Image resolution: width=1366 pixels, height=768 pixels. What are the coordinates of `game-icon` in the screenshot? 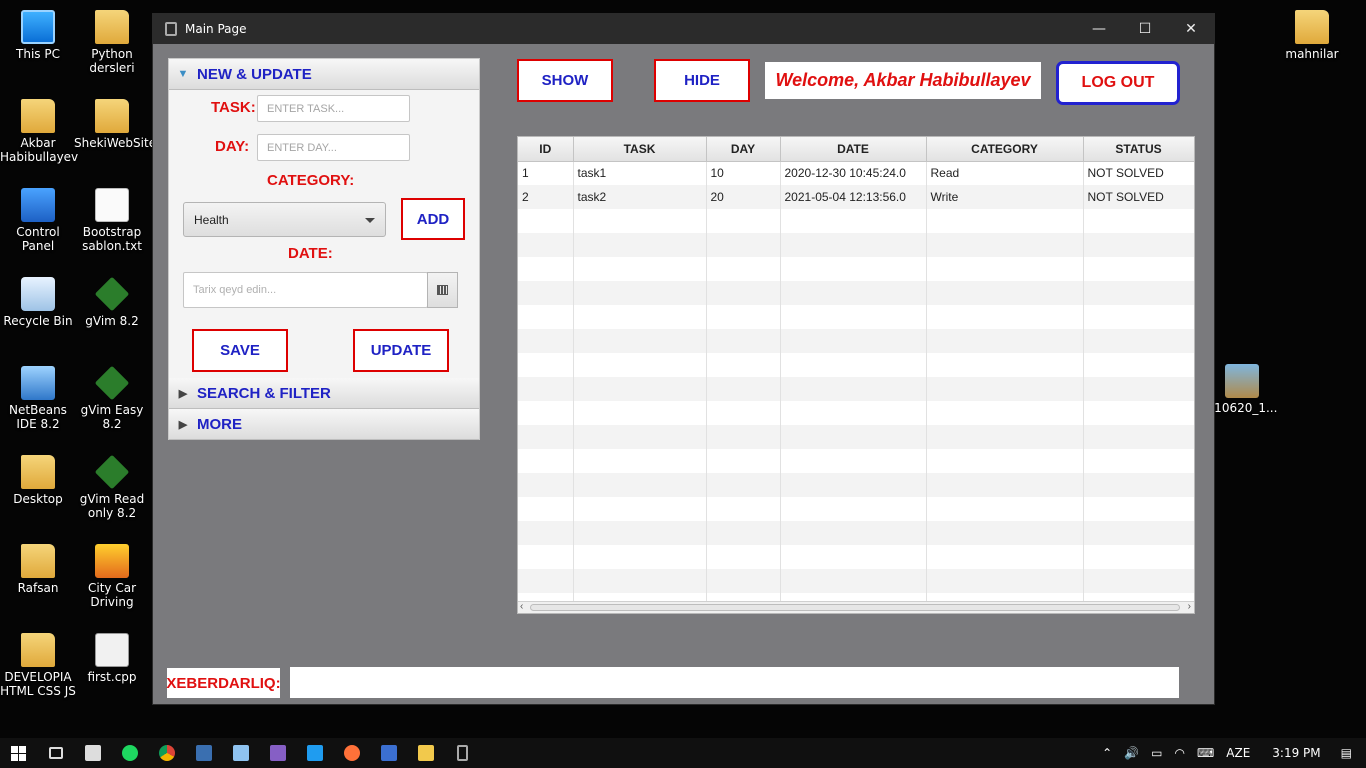 It's located at (112, 561).